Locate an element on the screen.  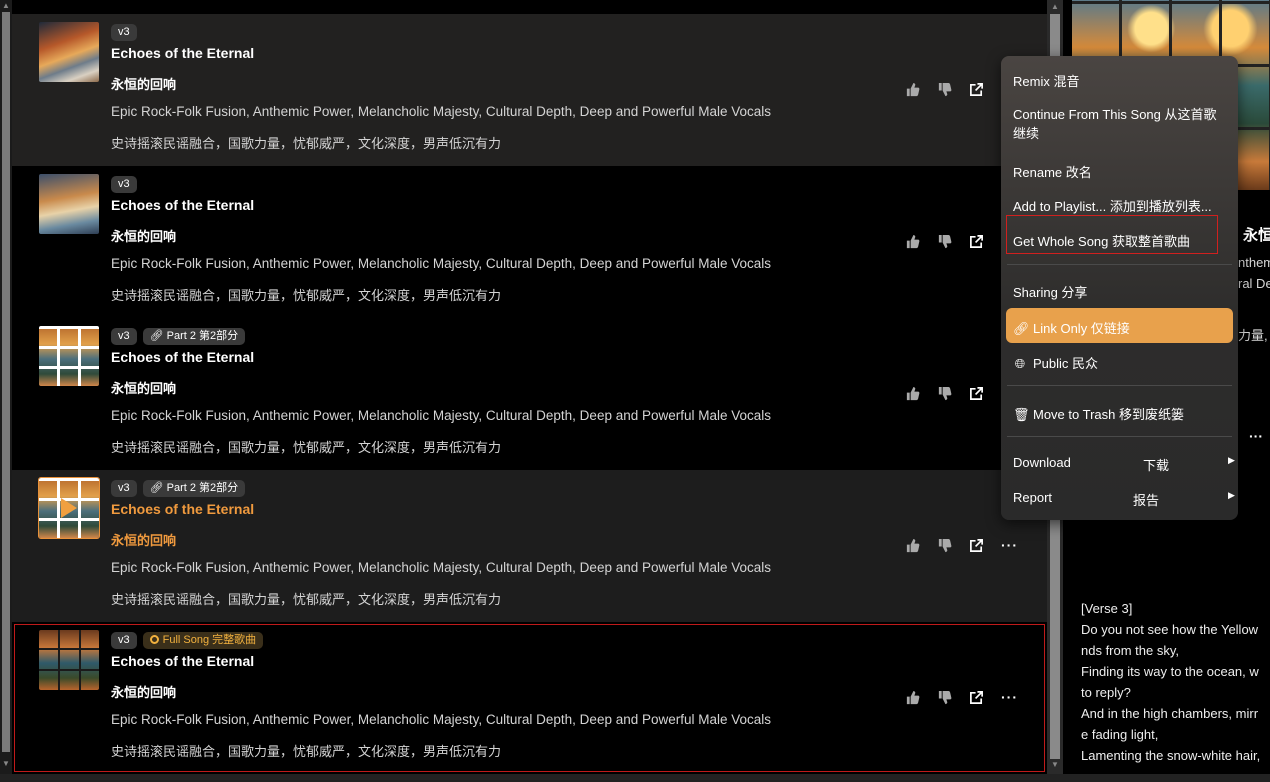
left-scrollbar: ▲ ▼ is located at coordinates (6, 391).